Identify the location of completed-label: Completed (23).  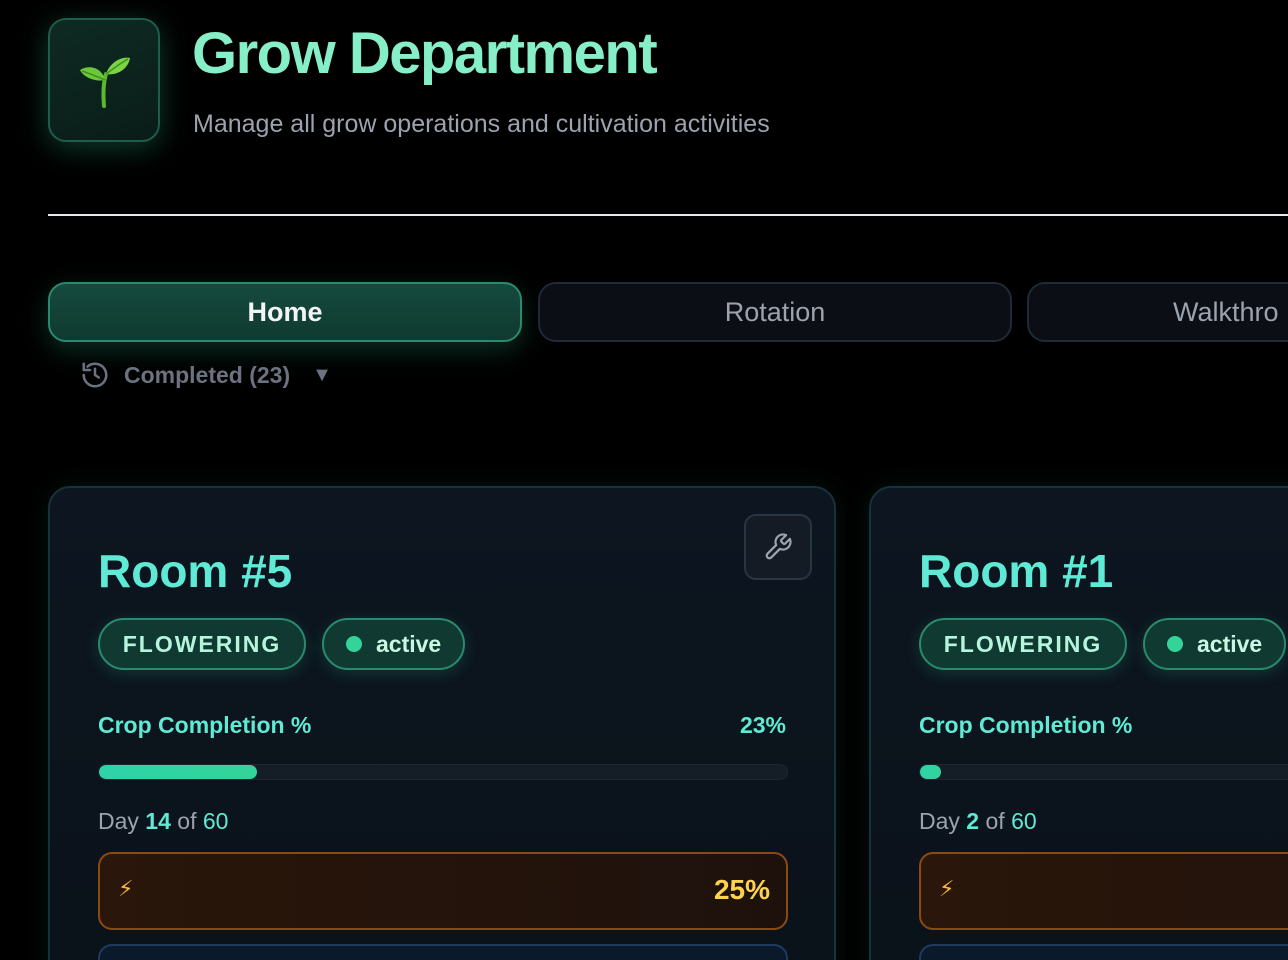
(207, 374).